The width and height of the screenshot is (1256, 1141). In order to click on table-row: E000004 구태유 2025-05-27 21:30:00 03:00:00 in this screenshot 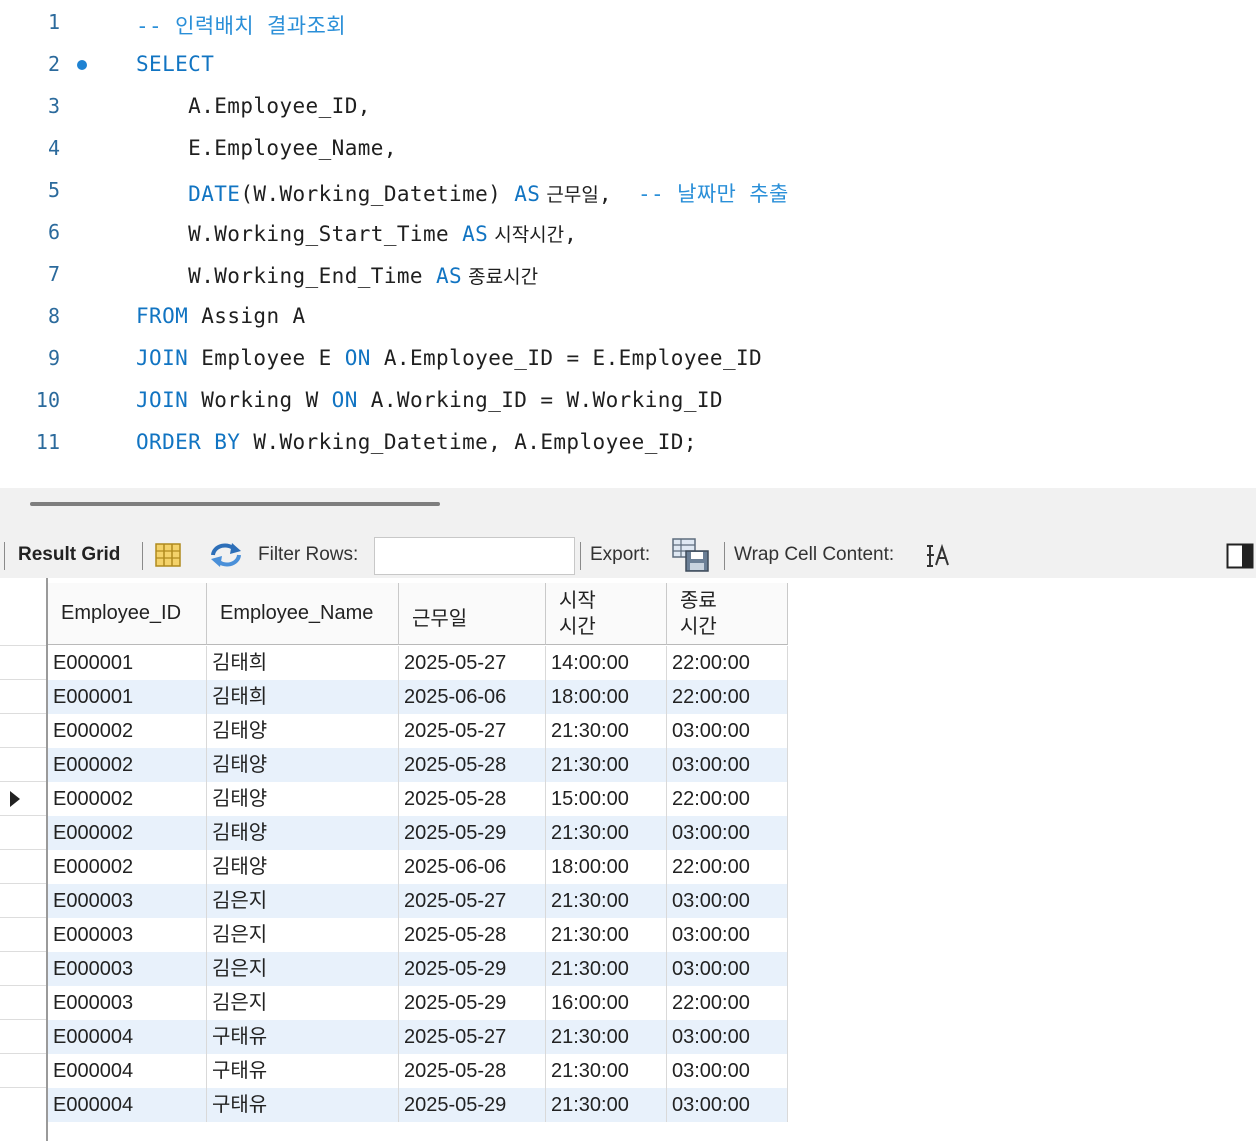, I will do `click(418, 1037)`.